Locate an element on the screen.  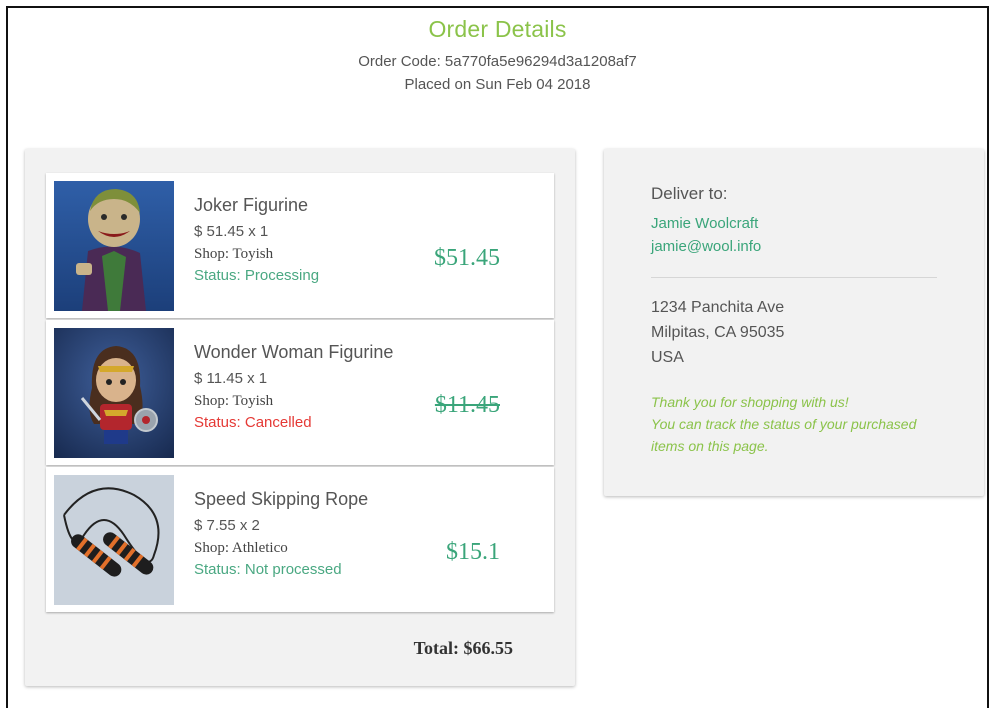
divider is located at coordinates (794, 277).